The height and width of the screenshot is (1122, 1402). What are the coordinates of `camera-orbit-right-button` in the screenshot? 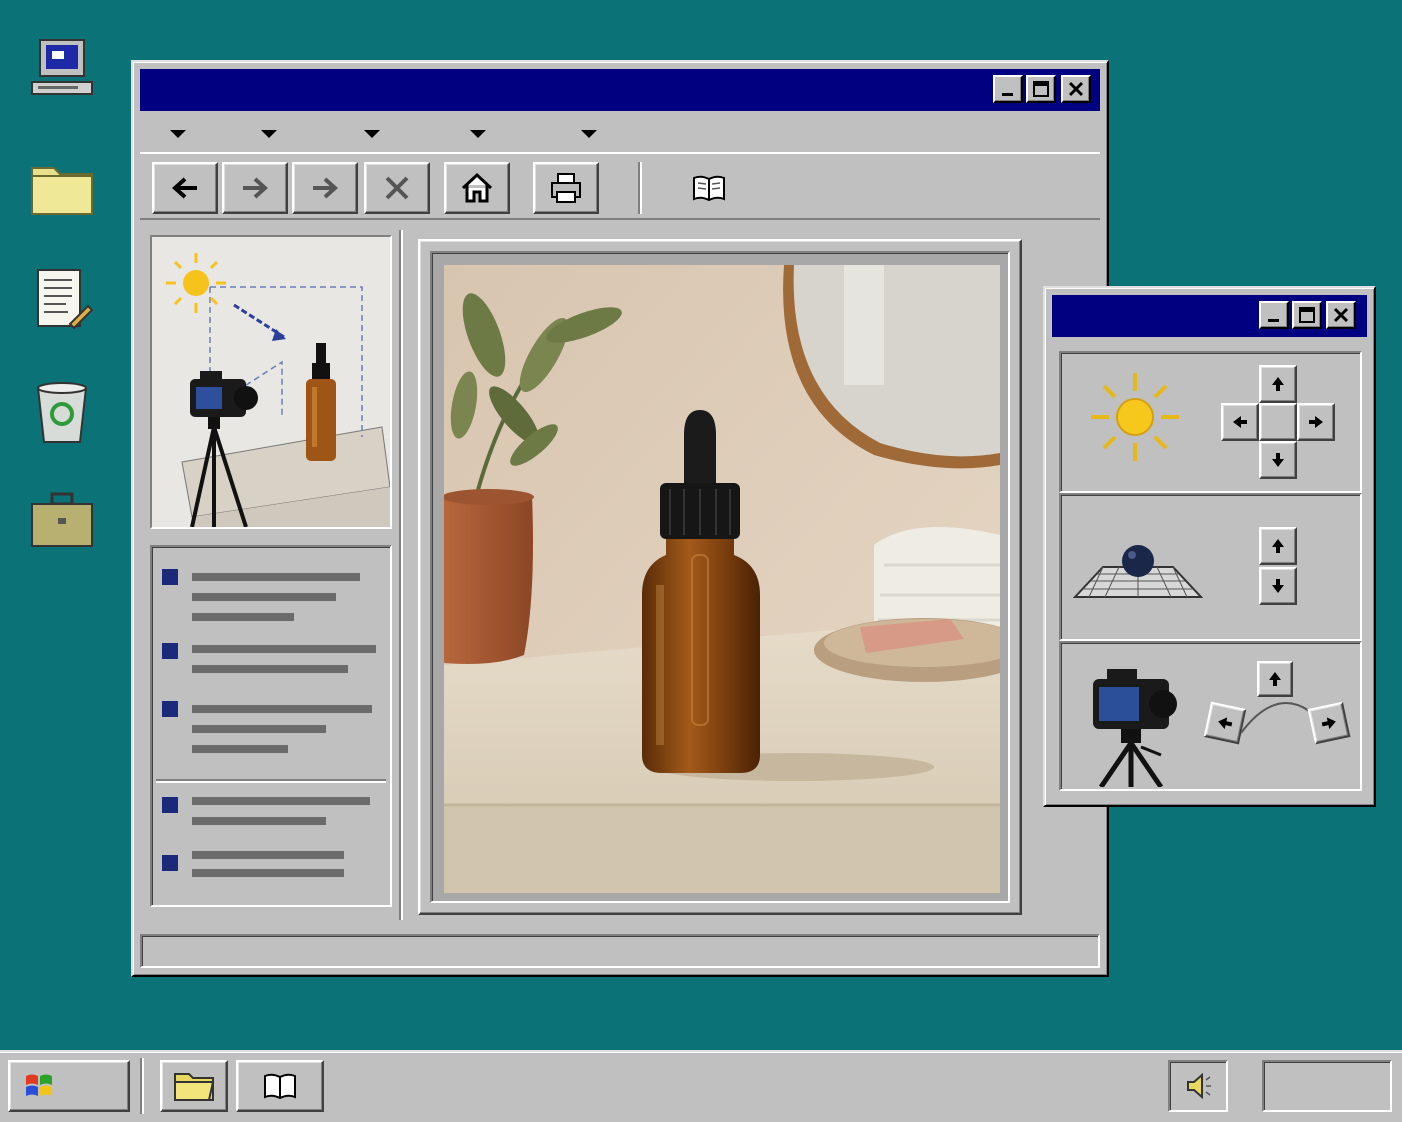 It's located at (1329, 723).